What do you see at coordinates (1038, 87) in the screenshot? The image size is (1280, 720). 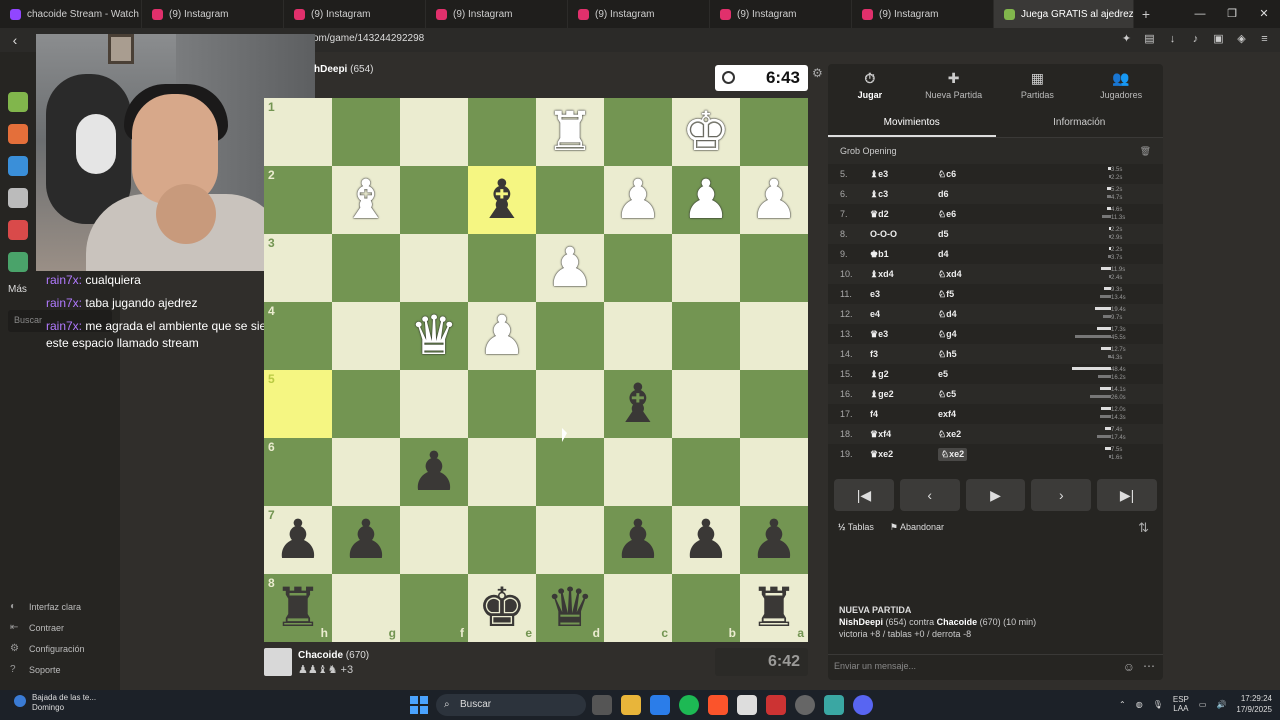 I see `panel-tab-partidas: ▦ Partidas` at bounding box center [1038, 87].